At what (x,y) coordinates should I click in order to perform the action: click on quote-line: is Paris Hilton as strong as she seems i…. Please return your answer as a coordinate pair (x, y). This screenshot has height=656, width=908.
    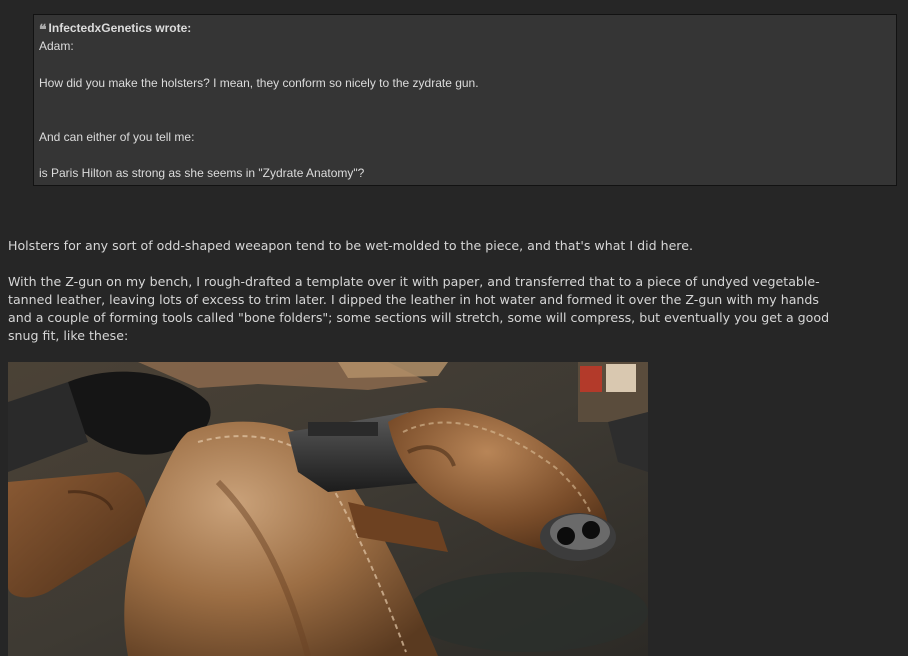
    Looking at the image, I should click on (202, 173).